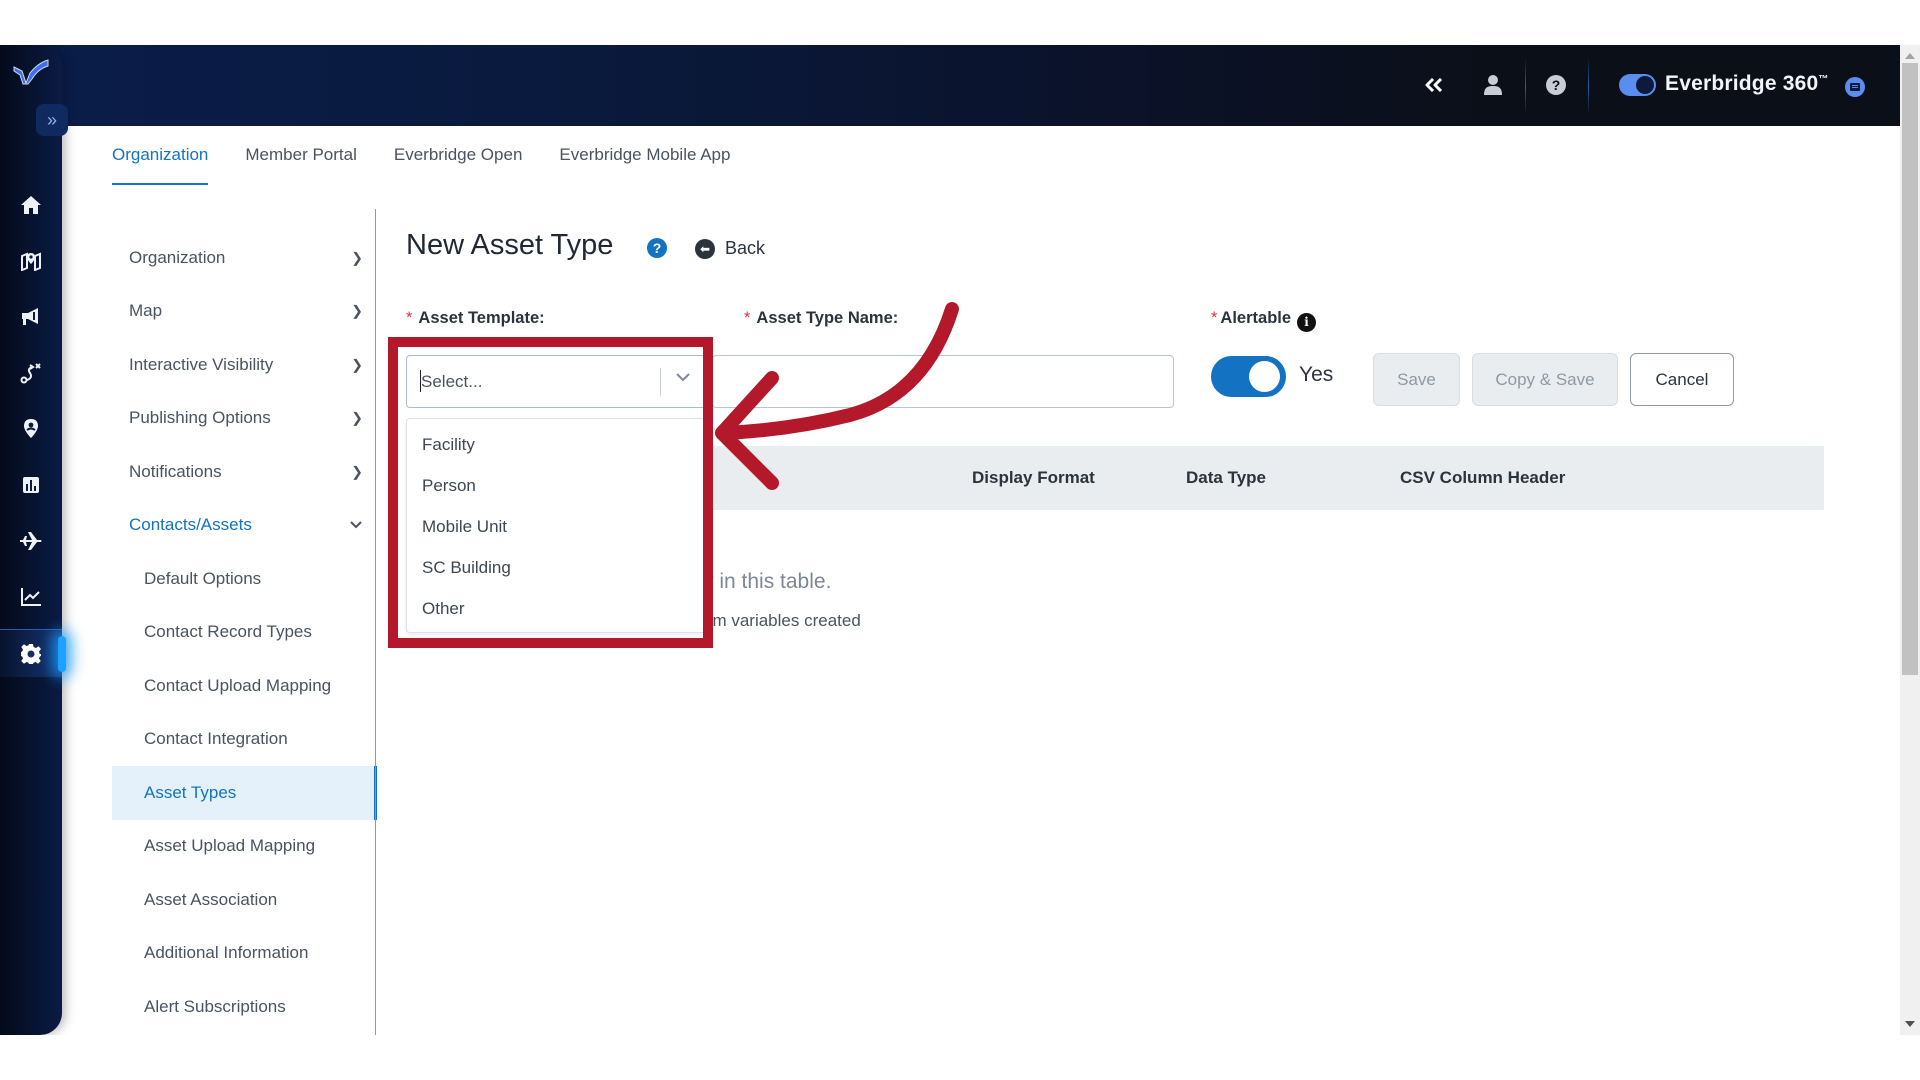 The width and height of the screenshot is (1920, 1080). I want to click on left-nav-rail: », so click(34, 540).